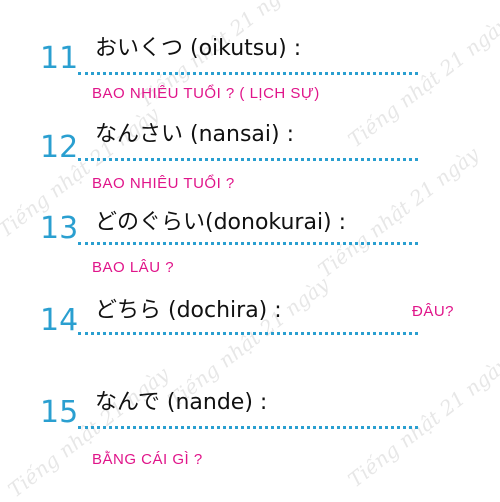 The height and width of the screenshot is (502, 500). Describe the element at coordinates (147, 459) in the screenshot. I see `vietnamese-meaning: BẰNG CÁI GÌ ?` at that location.